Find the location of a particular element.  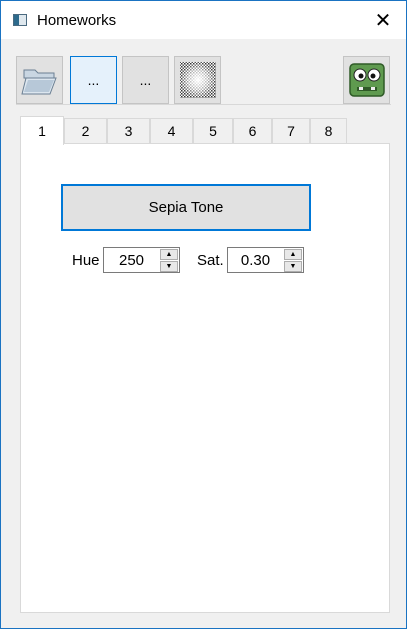

hue-increment-button: ▲ is located at coordinates (169, 254).